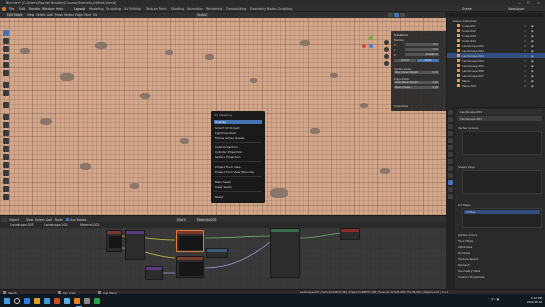  What do you see at coordinates (497, 127) in the screenshot?
I see `section-vertex-groups: Vertex Groups` at bounding box center [497, 127].